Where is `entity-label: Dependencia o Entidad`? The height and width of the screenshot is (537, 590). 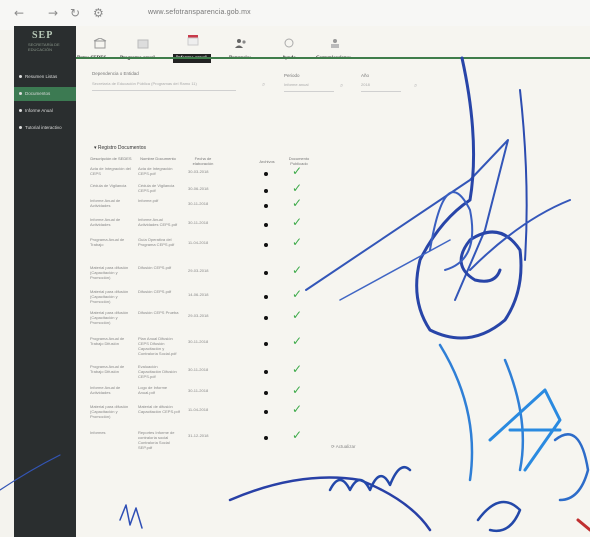
entity-label: Dependencia o Entidad is located at coordinates (115, 73).